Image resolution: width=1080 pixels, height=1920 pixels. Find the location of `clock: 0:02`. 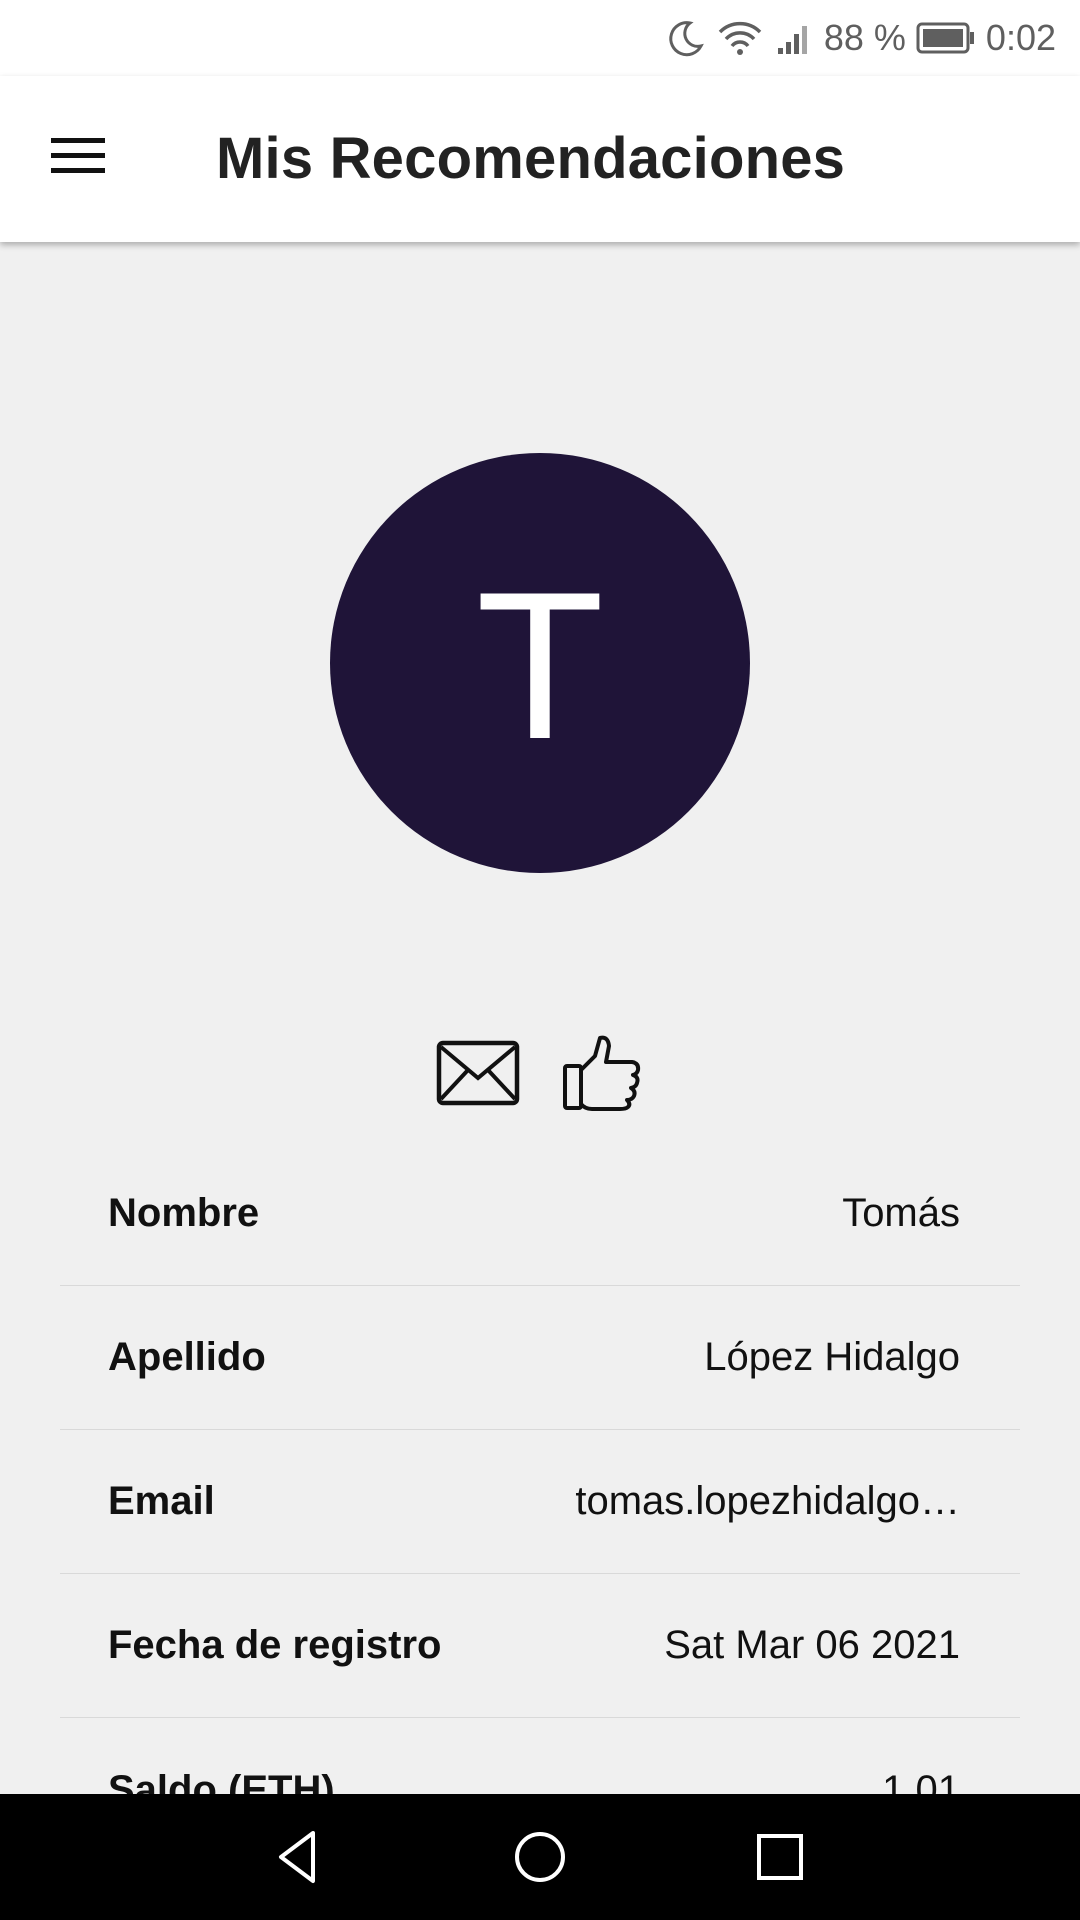

clock: 0:02 is located at coordinates (1020, 37).